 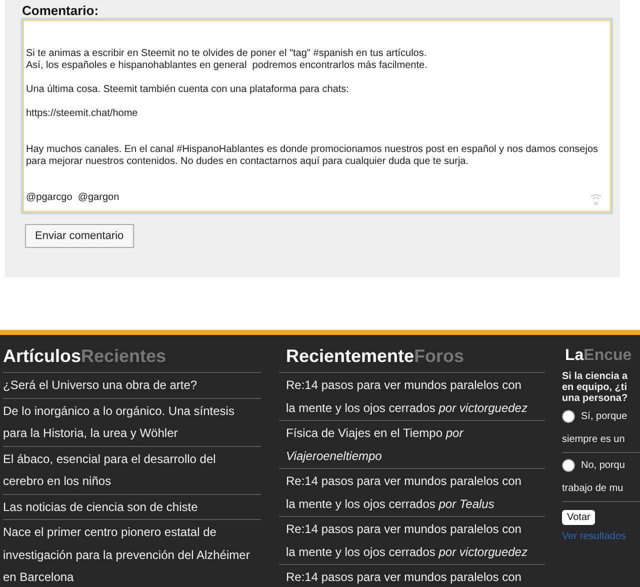 What do you see at coordinates (350, 356) in the screenshot?
I see `section-title: Recientemente` at bounding box center [350, 356].